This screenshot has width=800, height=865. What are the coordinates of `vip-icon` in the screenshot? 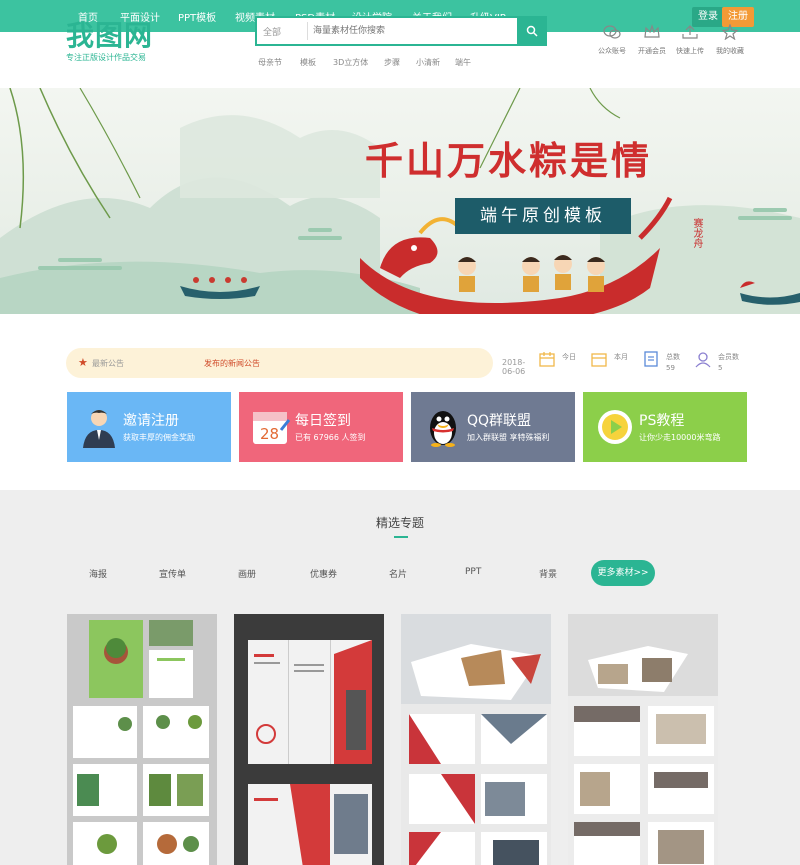 It's located at (652, 31).